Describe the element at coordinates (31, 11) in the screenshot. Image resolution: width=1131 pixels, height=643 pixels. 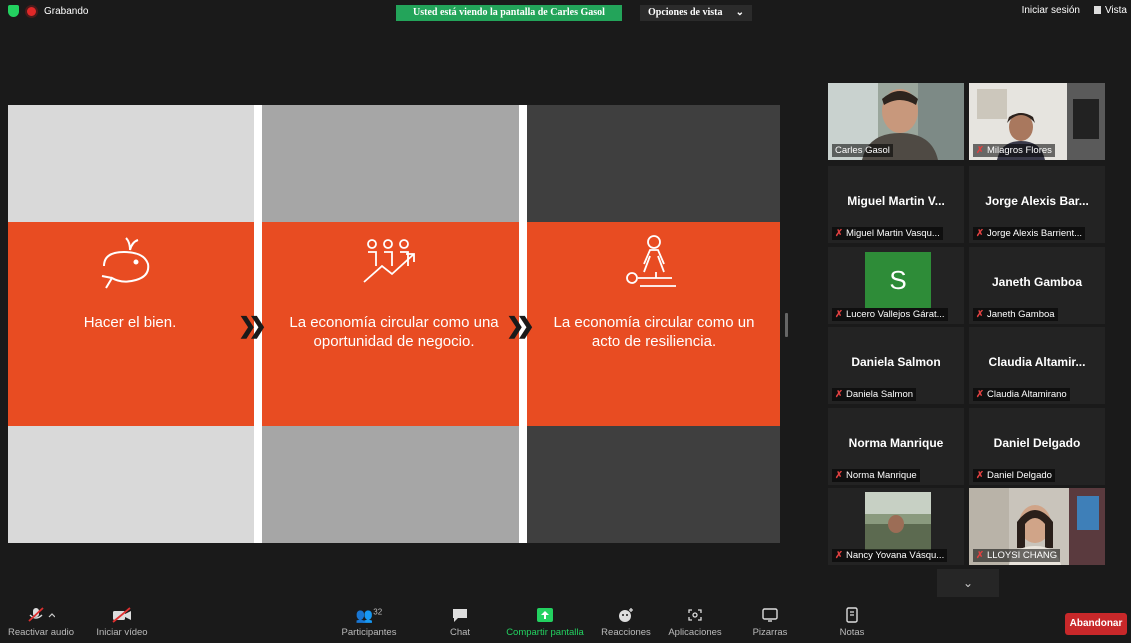
I see `record-icon` at that location.